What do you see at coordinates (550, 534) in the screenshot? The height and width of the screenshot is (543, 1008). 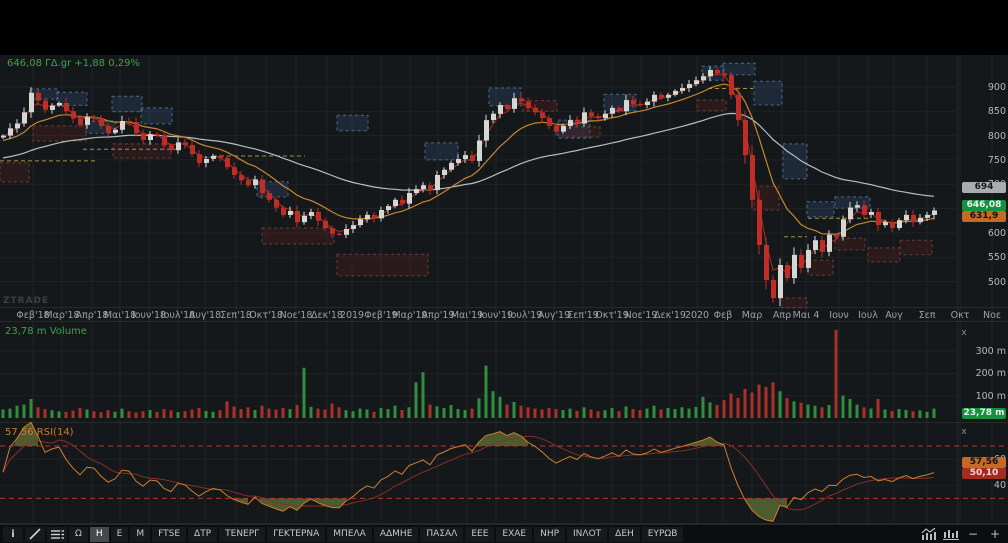 I see `toolbar-button-ΝΗΡ: ΝΗΡ` at bounding box center [550, 534].